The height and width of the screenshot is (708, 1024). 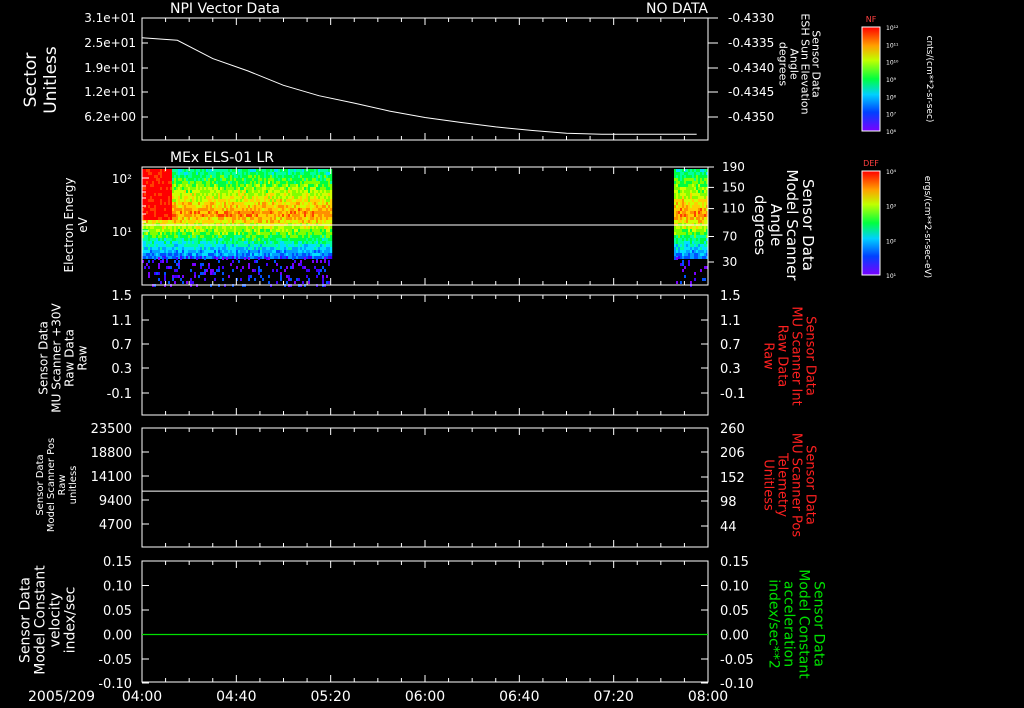 What do you see at coordinates (819, 624) in the screenshot?
I see `right-axis-title-line: Sensor Data` at bounding box center [819, 624].